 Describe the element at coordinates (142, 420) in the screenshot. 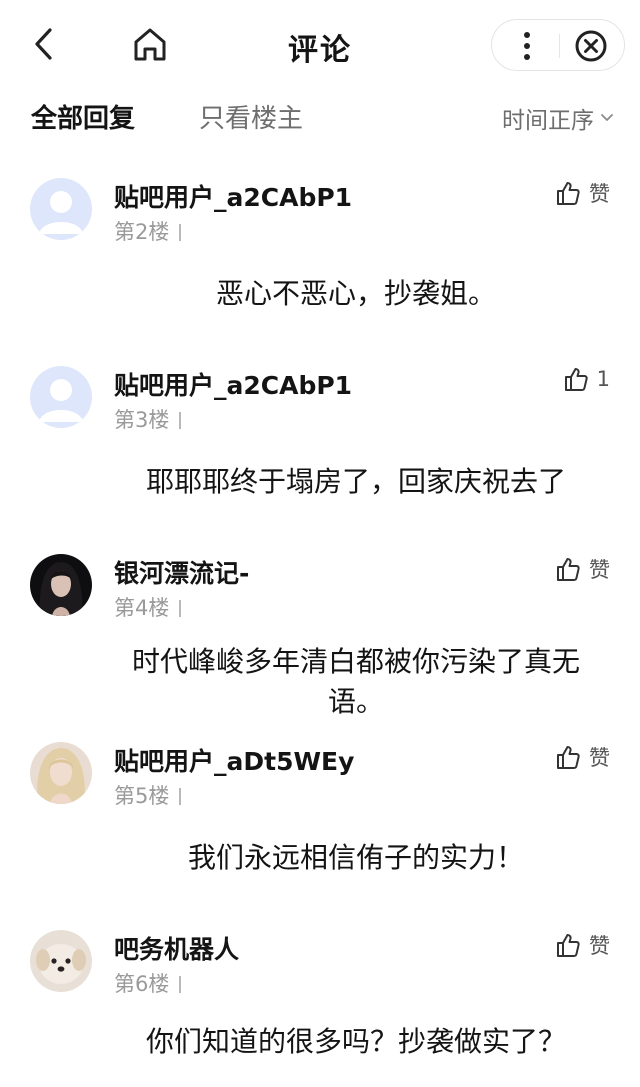

I see `floor-number: 第3楼` at that location.